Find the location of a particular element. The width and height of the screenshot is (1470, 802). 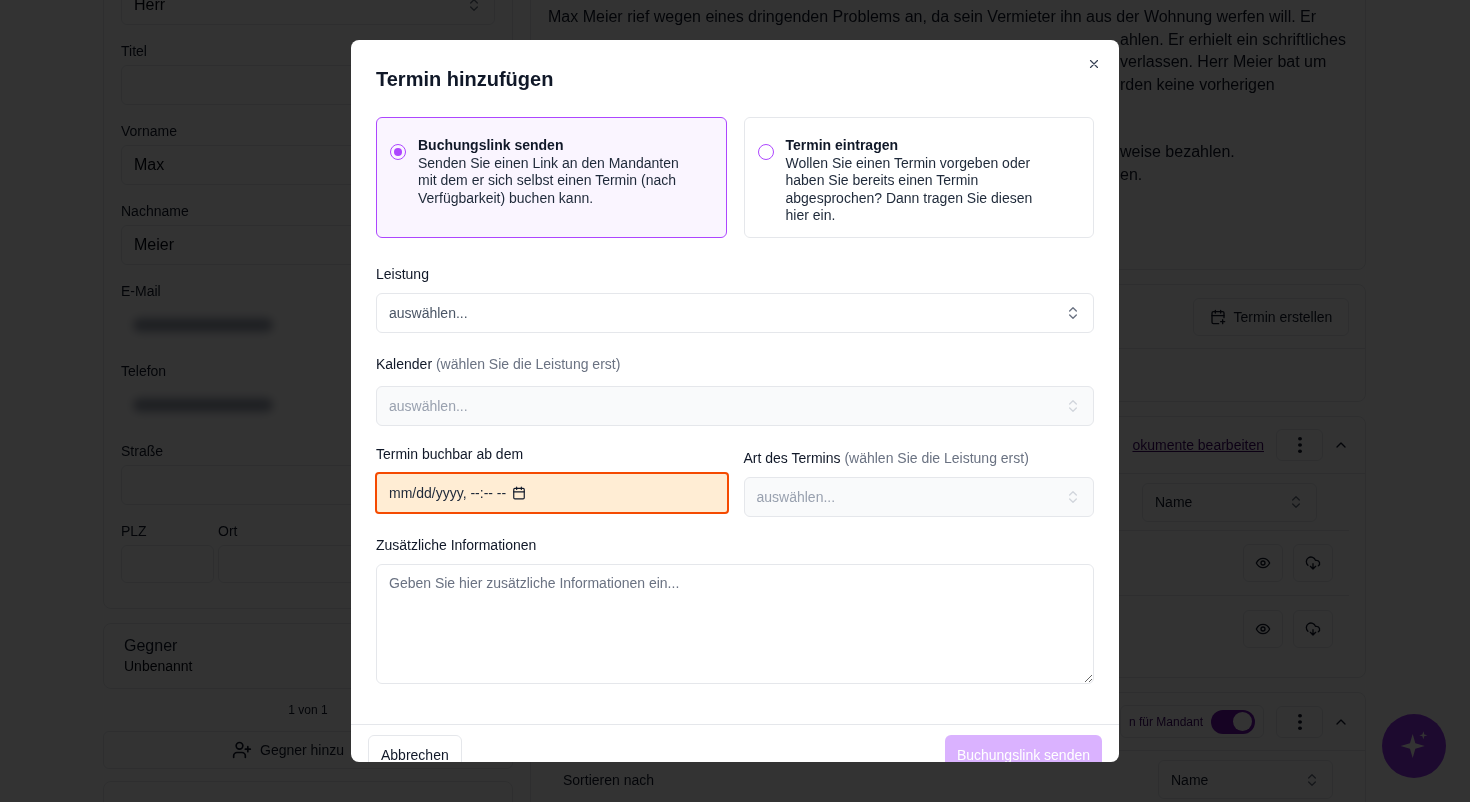

field-label: Kalender is located at coordinates (404, 364).